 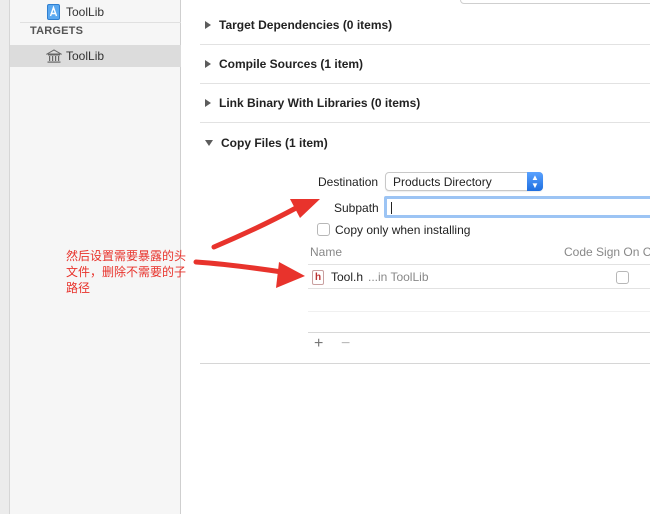 What do you see at coordinates (290, 275) in the screenshot?
I see `arrow-head-file` at bounding box center [290, 275].